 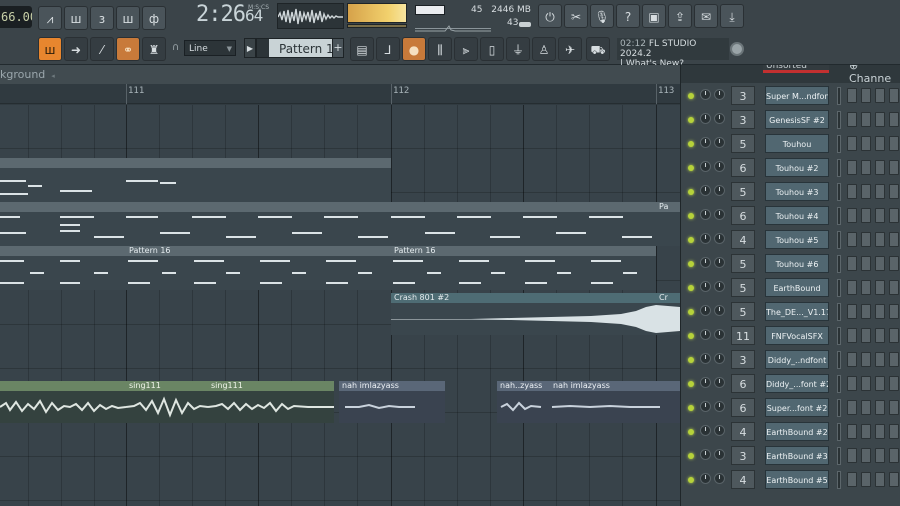 I want to click on channel-mixer-track: 4, so click(x=743, y=479).